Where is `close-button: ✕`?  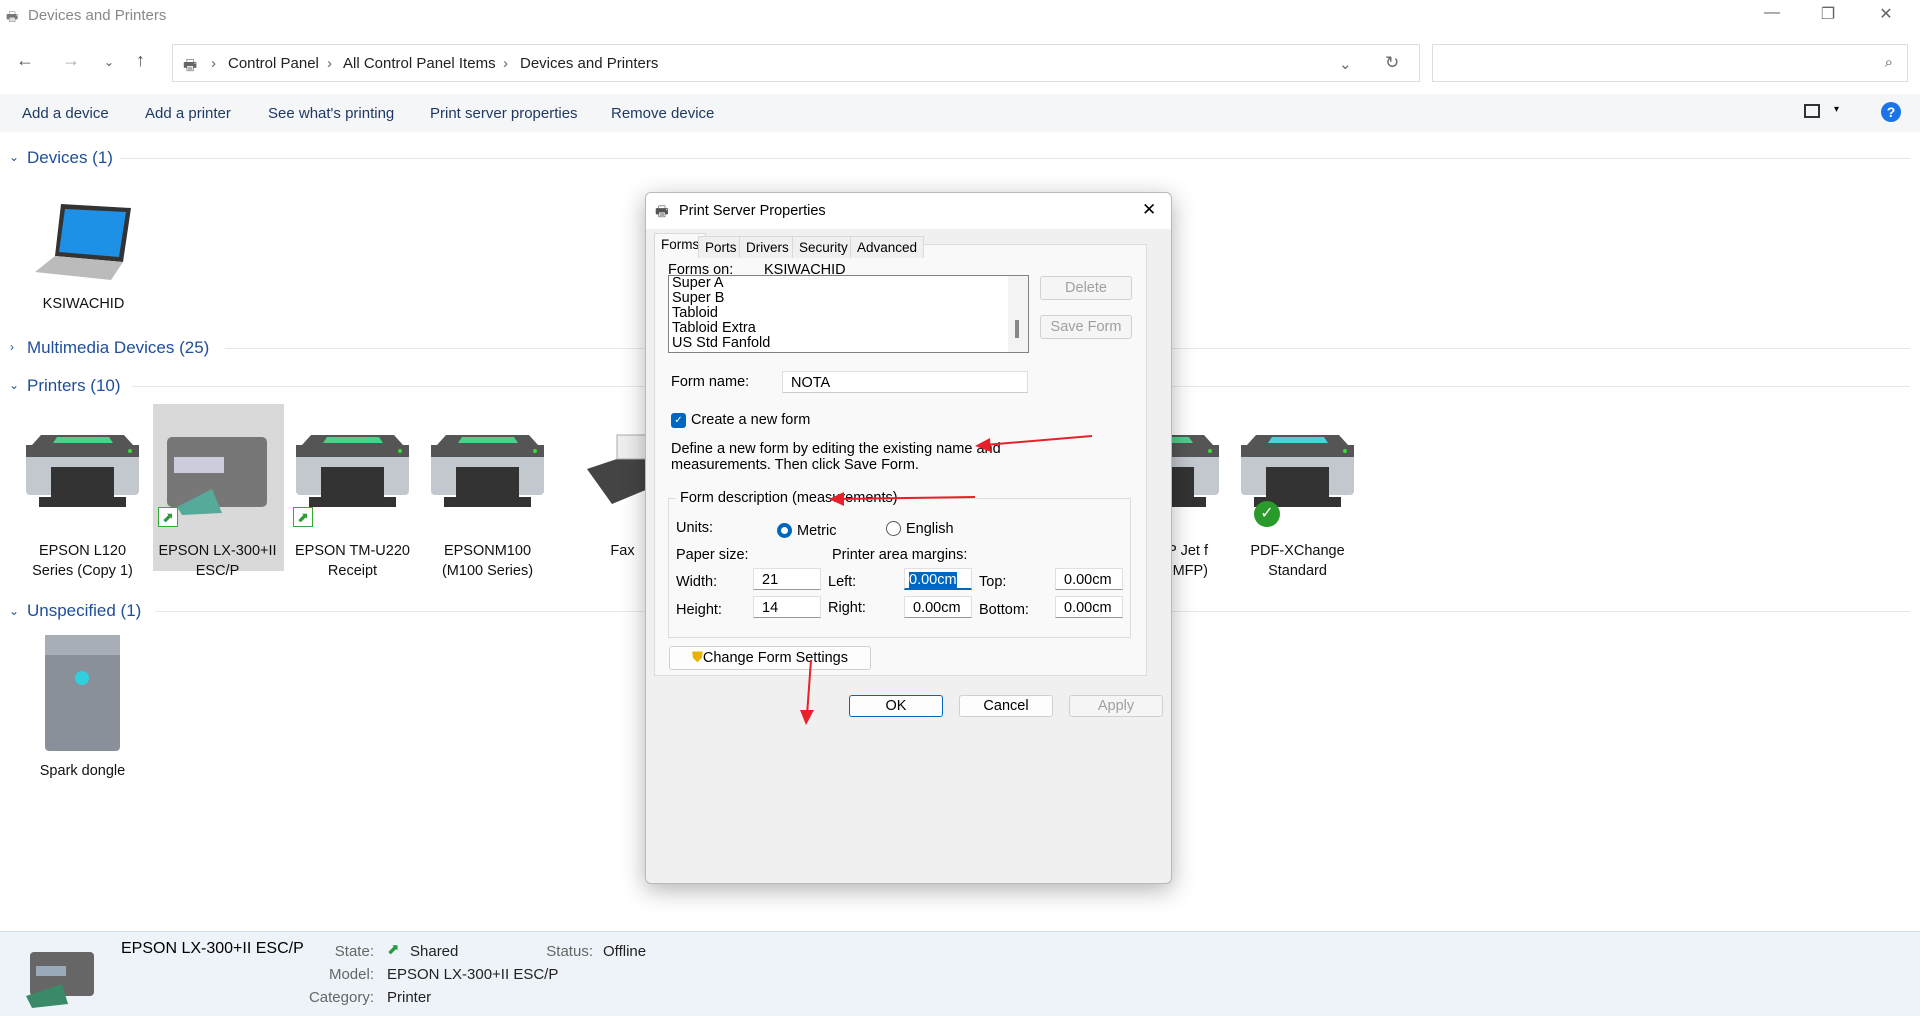 close-button: ✕ is located at coordinates (1886, 14).